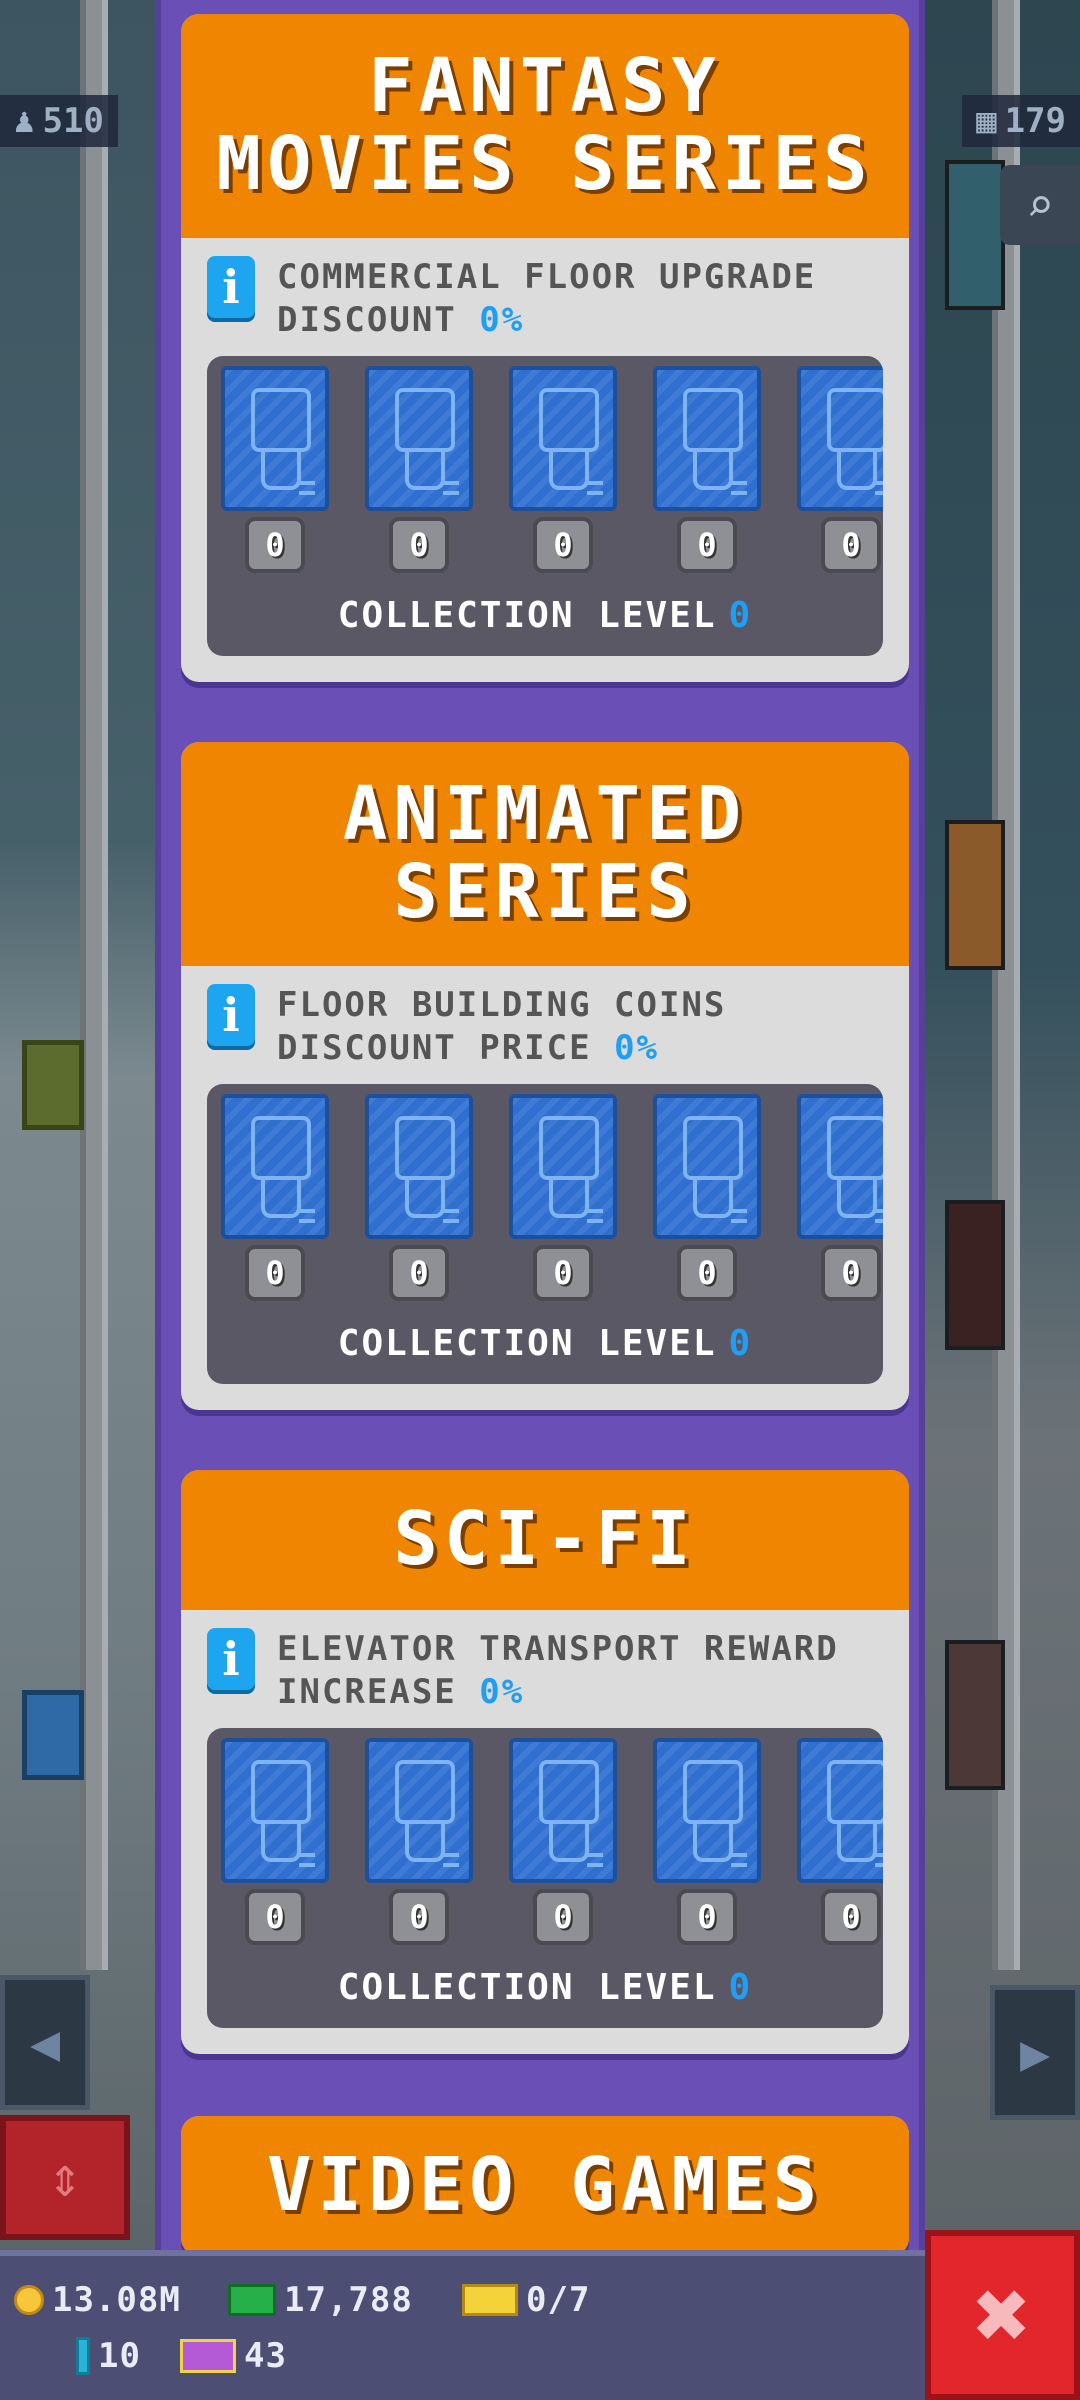 The width and height of the screenshot is (1080, 2400). I want to click on collection-bonus: i ELEVATOR TRANSPORT REWARD INCREASE 0%, so click(545, 1671).